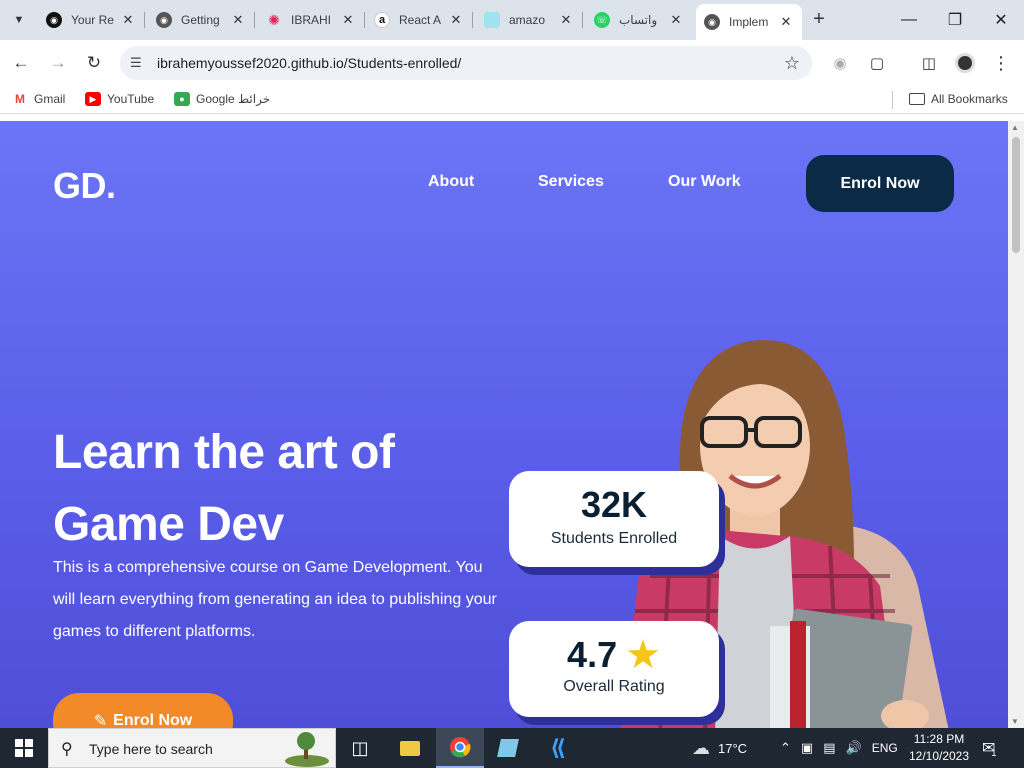  I want to click on react-icon: ✺, so click(274, 19).